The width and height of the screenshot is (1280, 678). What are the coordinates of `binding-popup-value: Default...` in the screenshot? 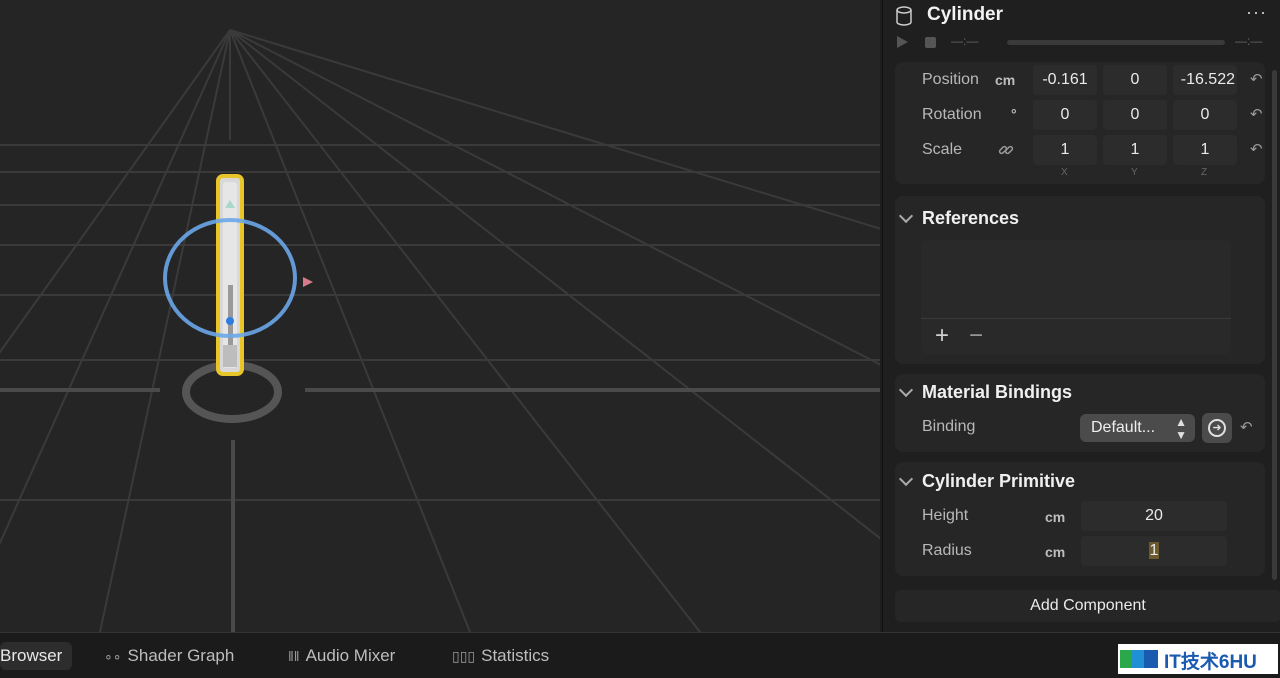 It's located at (1123, 427).